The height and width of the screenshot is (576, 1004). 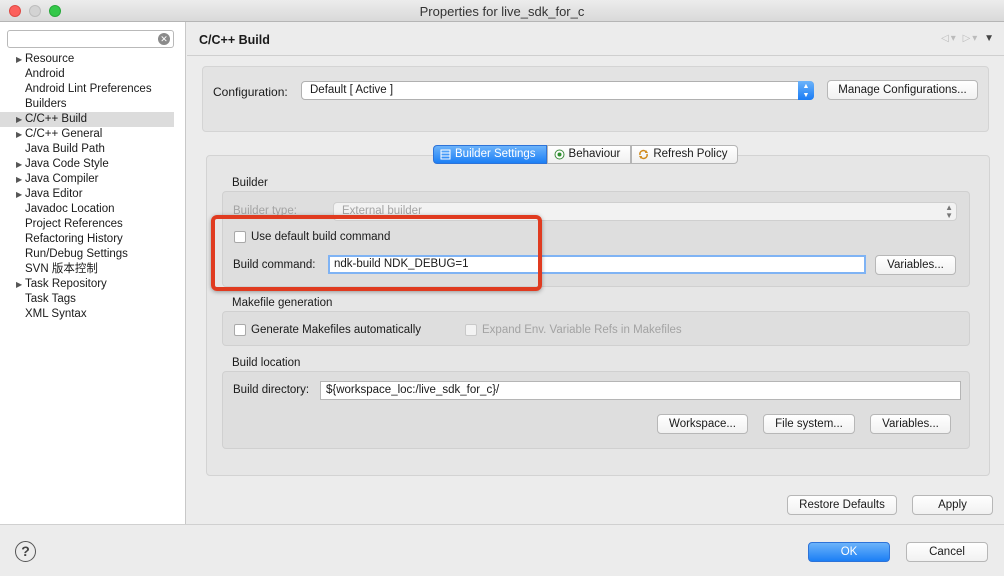 I want to click on sidebar-item-label: Project References, so click(x=74, y=224).